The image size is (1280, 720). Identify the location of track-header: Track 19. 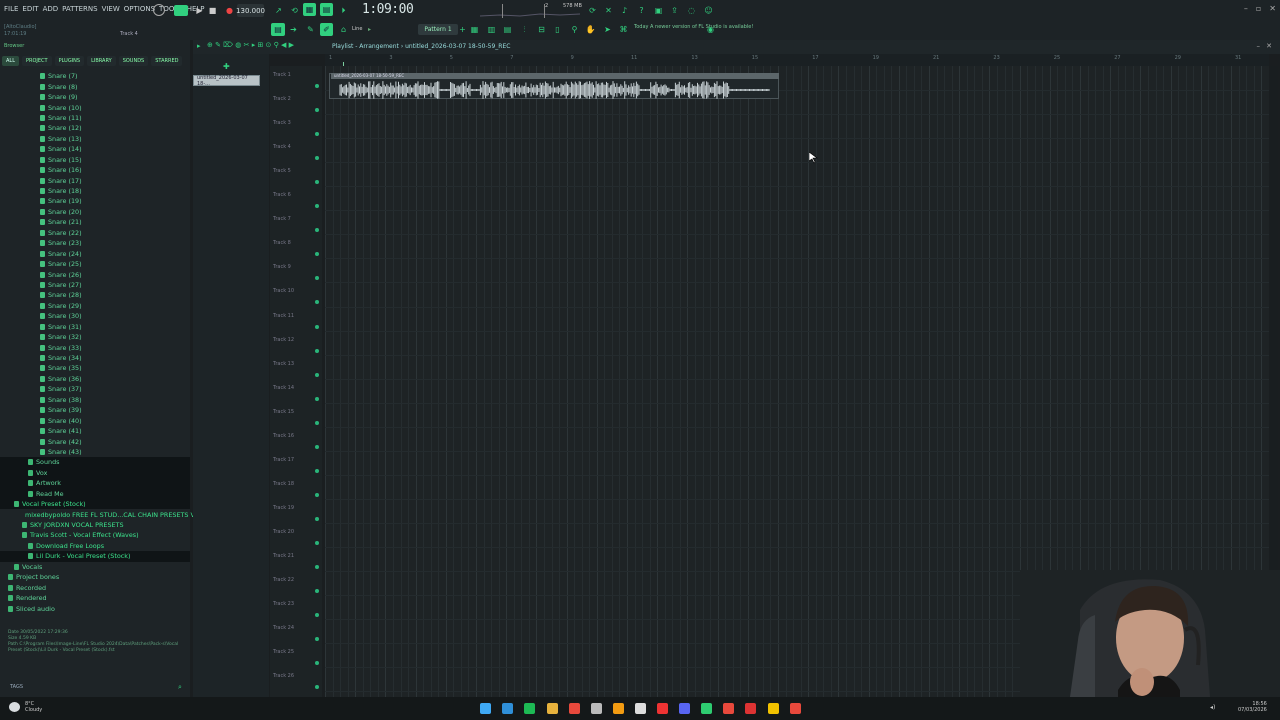
(298, 517).